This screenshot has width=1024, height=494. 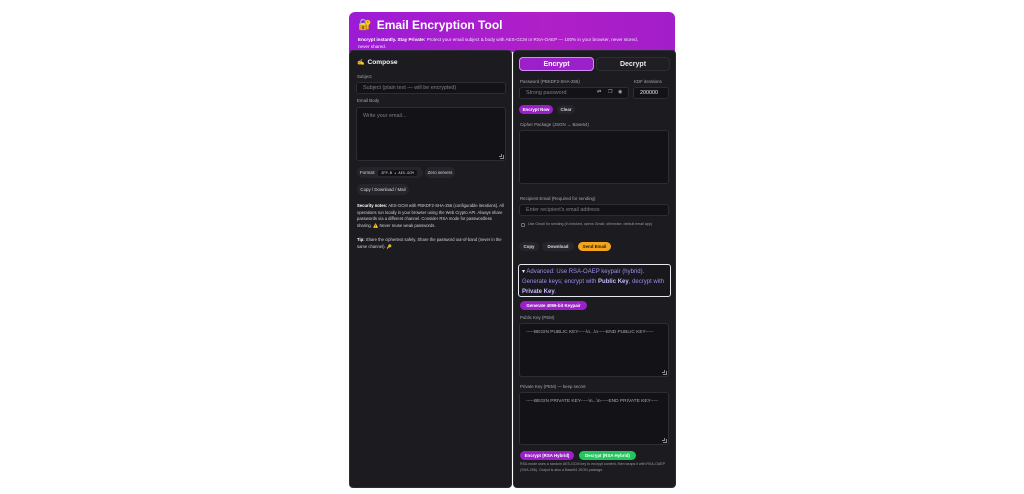 What do you see at coordinates (392, 39) in the screenshot?
I see `tagline-strong: Encrypt instantly. Stay Private:` at bounding box center [392, 39].